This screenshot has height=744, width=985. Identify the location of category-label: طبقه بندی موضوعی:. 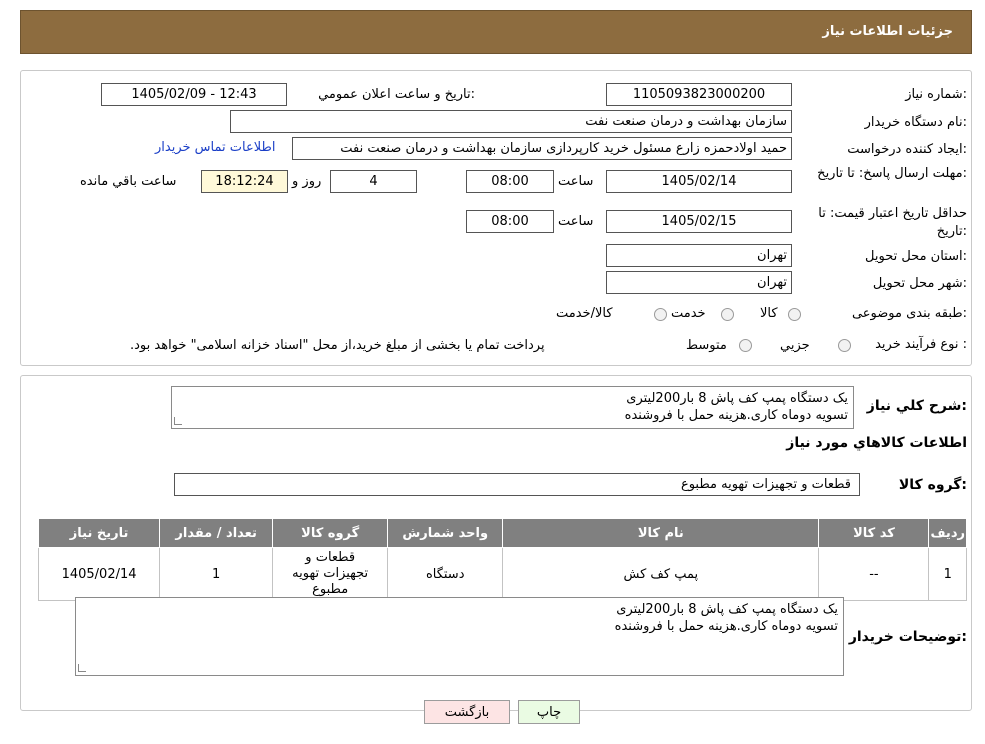
(909, 313).